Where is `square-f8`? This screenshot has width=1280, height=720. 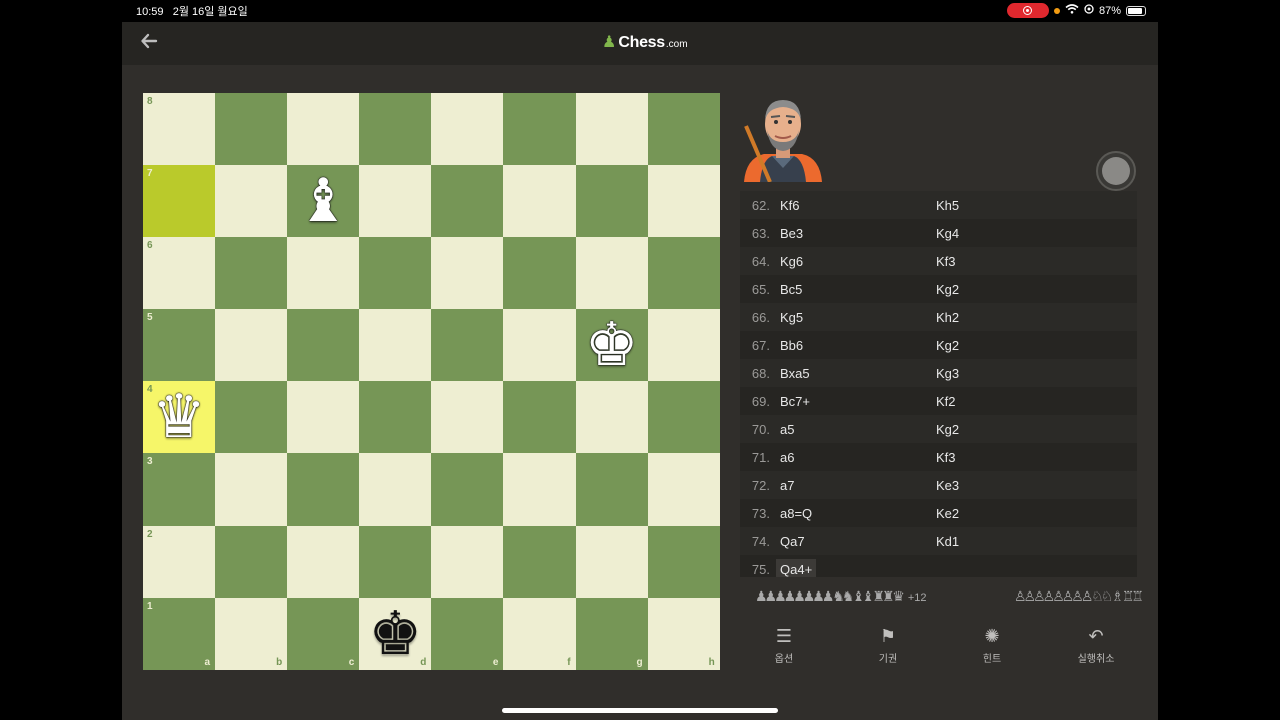
square-f8 is located at coordinates (539, 129).